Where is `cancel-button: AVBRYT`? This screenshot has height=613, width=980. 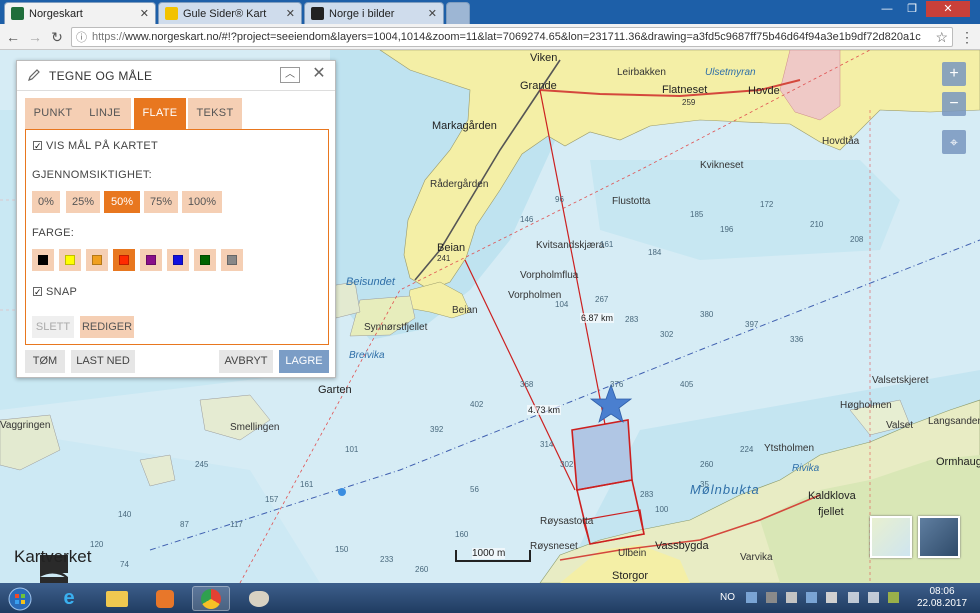 cancel-button: AVBRYT is located at coordinates (246, 361).